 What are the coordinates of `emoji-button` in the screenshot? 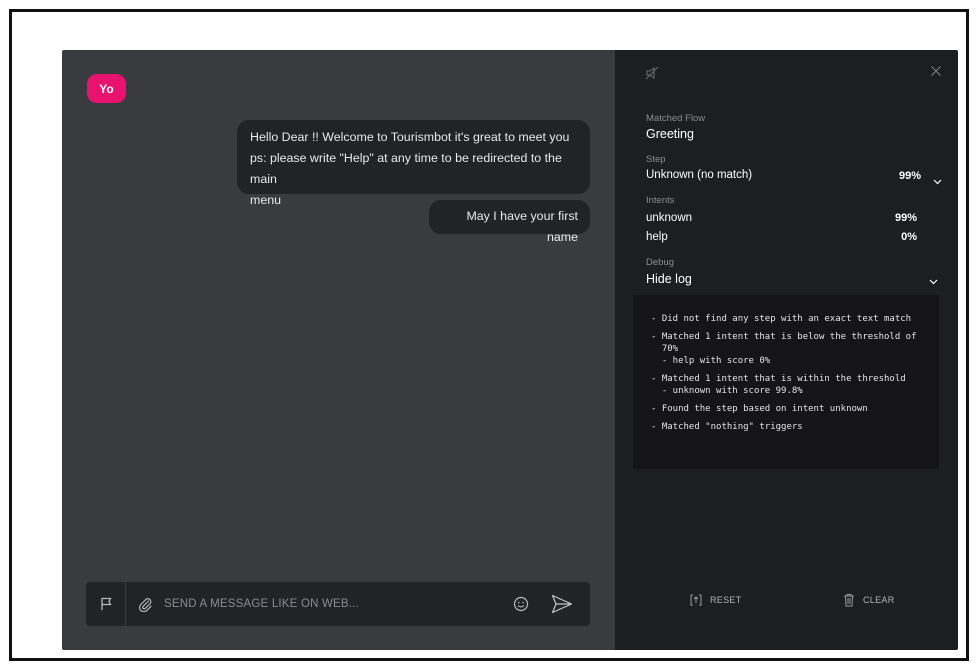 It's located at (521, 604).